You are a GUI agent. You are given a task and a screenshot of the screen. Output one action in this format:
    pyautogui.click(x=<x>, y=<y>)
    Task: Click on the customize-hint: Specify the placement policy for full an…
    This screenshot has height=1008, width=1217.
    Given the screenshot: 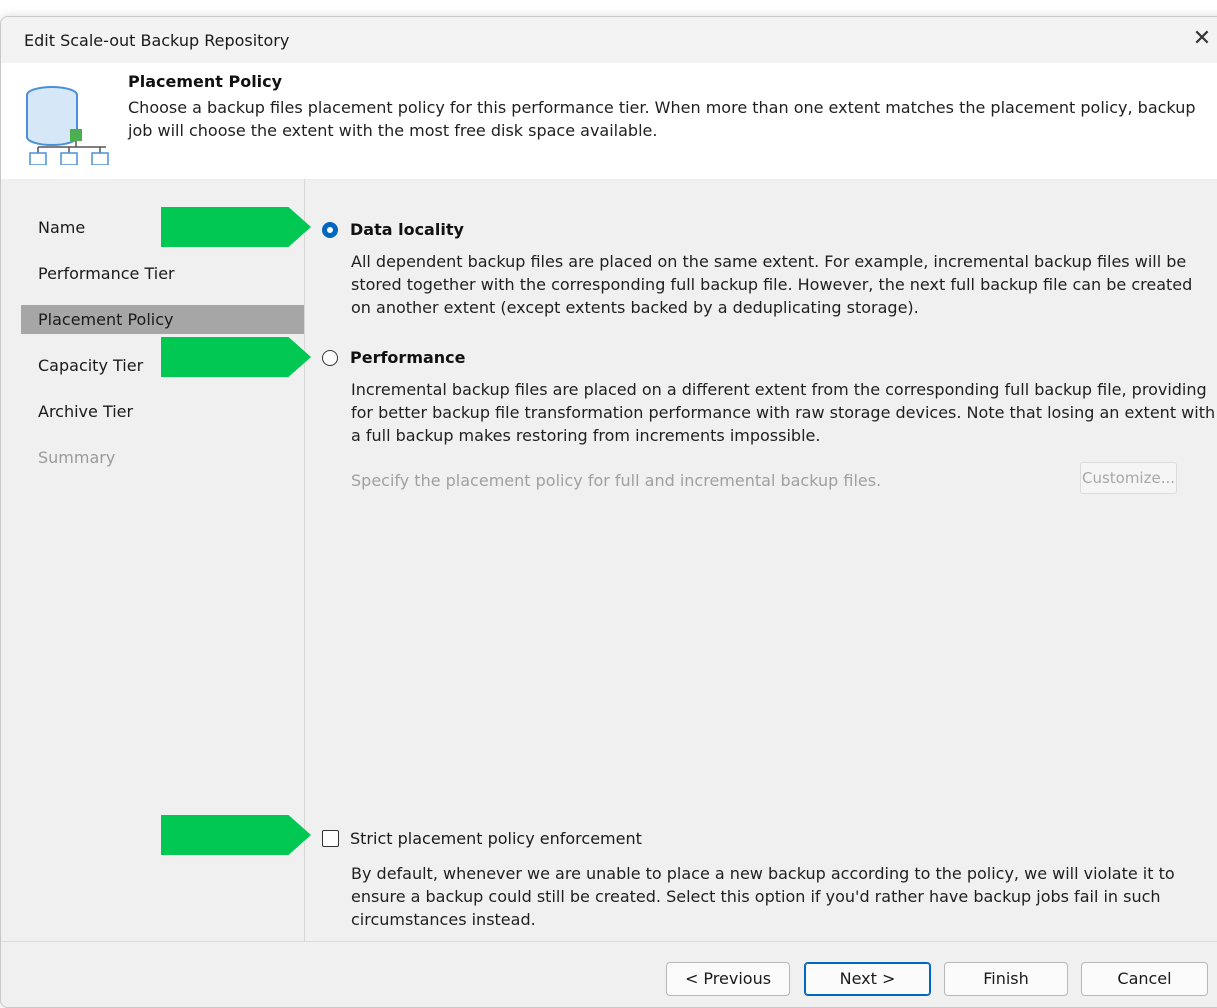 What is the action you would take?
    pyautogui.click(x=616, y=480)
    